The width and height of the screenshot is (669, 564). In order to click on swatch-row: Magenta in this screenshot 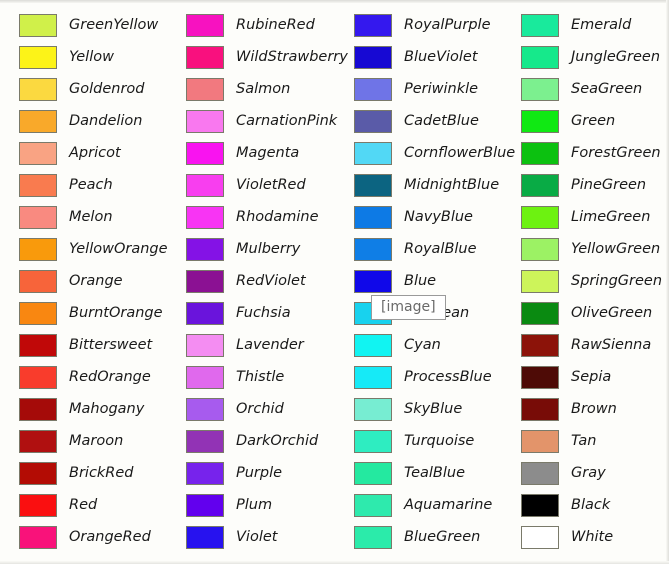, I will do `click(242, 153)`.